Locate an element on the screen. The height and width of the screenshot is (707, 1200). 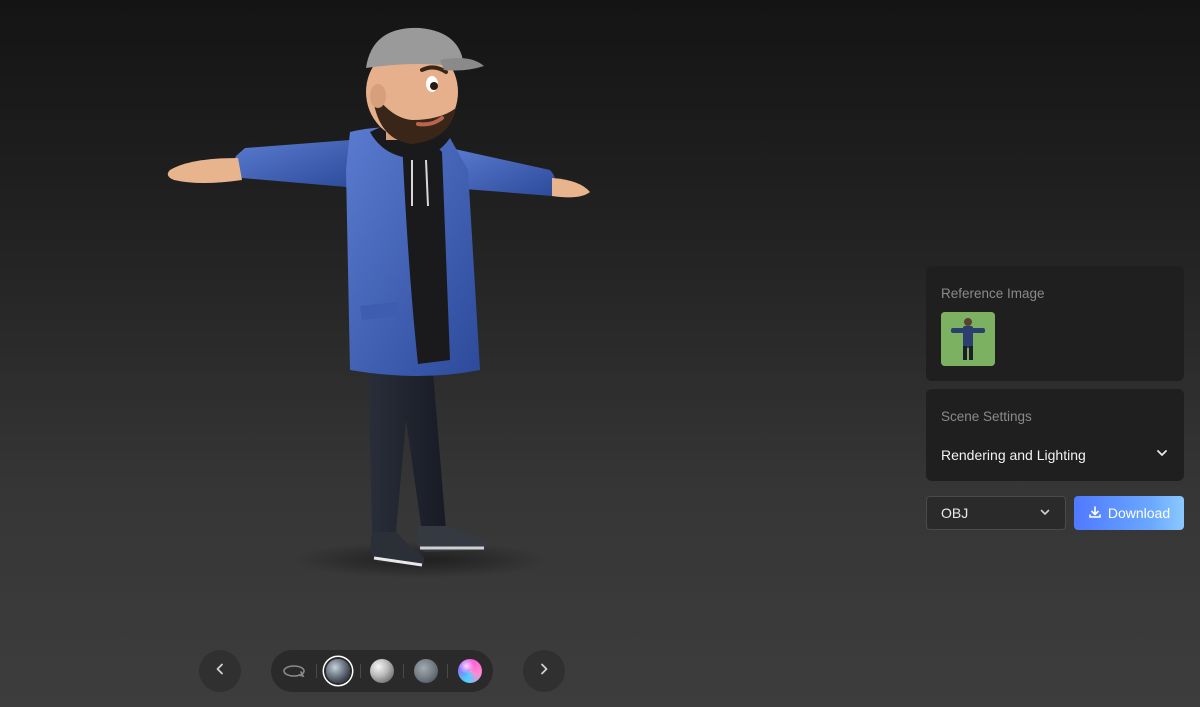
scene-settings-panel: Scene Settings Rendering and Lighting is located at coordinates (1055, 435).